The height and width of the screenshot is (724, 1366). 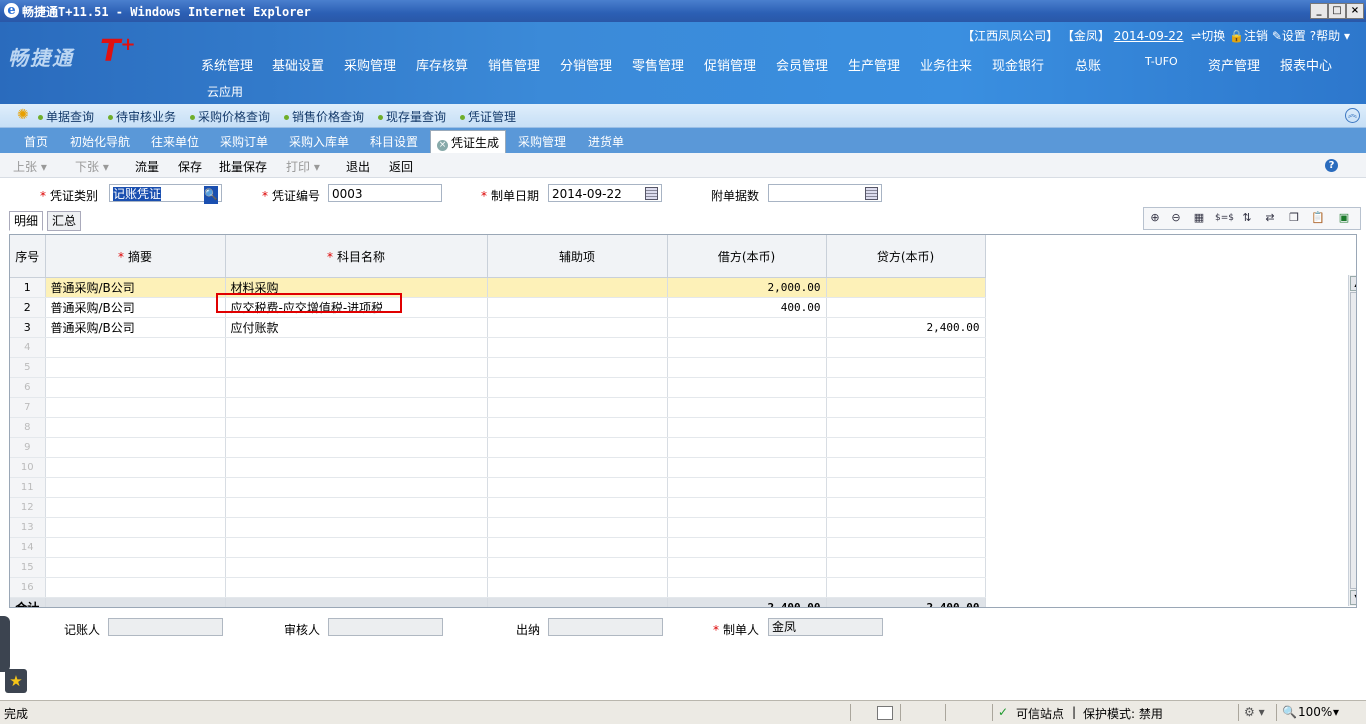 I want to click on attach-count-field, so click(x=825, y=193).